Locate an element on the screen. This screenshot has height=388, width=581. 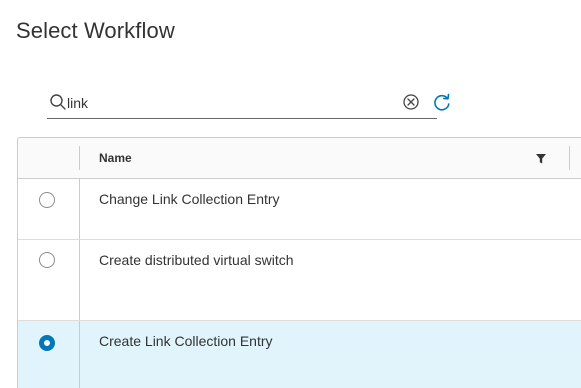
filter-icon is located at coordinates (541, 158).